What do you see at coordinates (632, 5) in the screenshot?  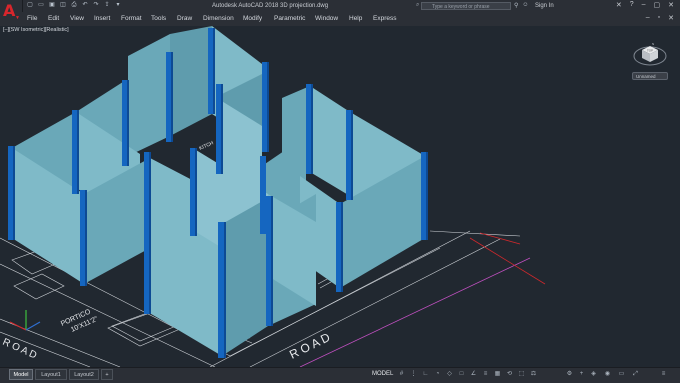 I see `help-icon: ?` at bounding box center [632, 5].